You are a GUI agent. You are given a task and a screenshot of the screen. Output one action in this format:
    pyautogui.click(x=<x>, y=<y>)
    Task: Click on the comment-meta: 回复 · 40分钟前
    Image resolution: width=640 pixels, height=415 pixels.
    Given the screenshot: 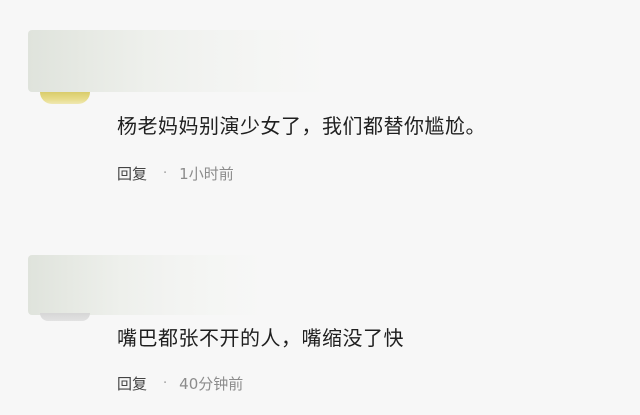 What is the action you would take?
    pyautogui.click(x=180, y=383)
    